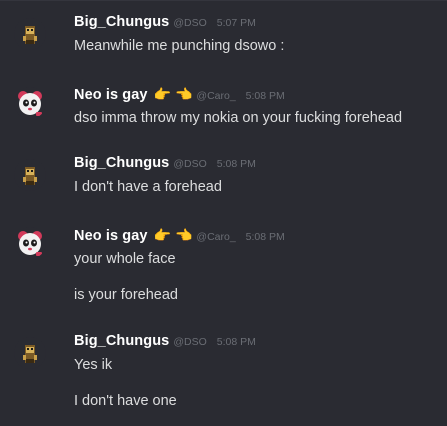 The image size is (447, 426). What do you see at coordinates (223, 0) in the screenshot?
I see `top-divider` at bounding box center [223, 0].